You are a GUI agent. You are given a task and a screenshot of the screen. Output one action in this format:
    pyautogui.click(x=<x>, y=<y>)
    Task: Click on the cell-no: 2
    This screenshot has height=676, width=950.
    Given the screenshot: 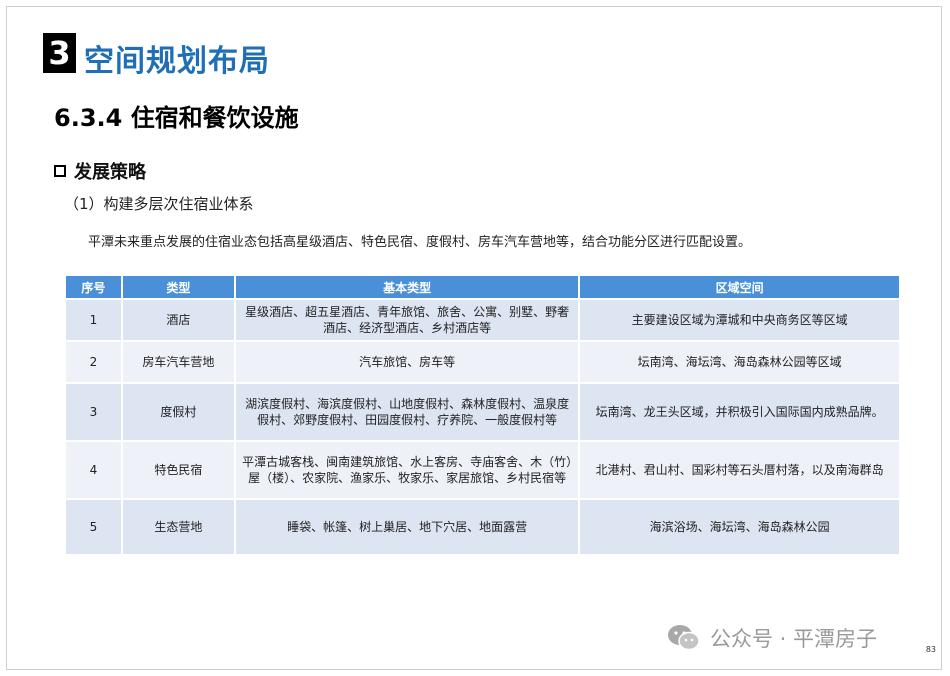 What is the action you would take?
    pyautogui.click(x=94, y=361)
    